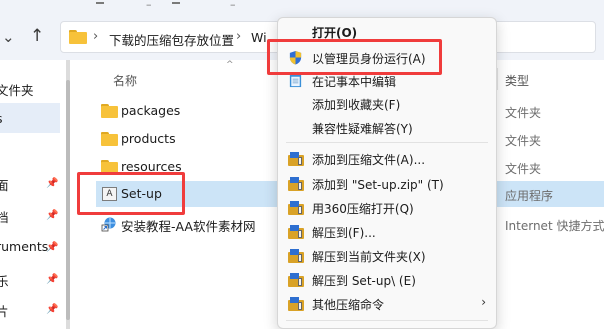 The image size is (604, 329). Describe the element at coordinates (387, 31) in the screenshot. I see `menu-item-open: 打开(O)` at that location.